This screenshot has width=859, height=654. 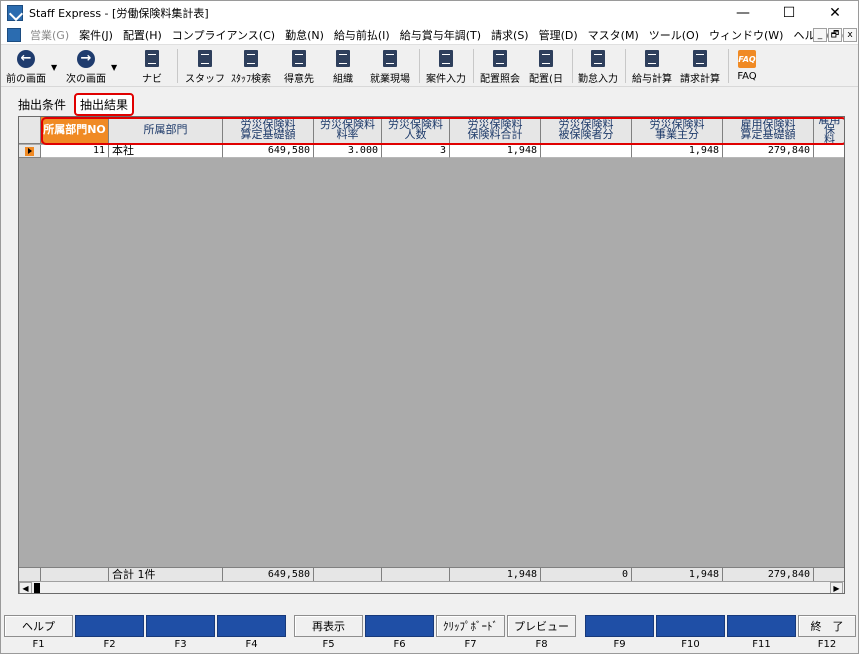 I want to click on column-header: 労災保険料 料率, so click(x=348, y=130).